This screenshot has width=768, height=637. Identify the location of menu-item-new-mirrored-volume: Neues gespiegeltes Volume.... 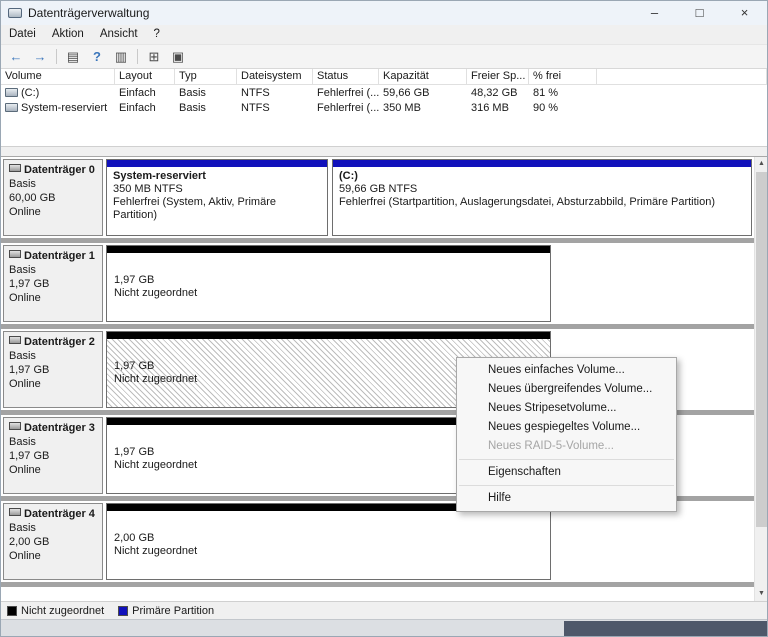
(566, 427).